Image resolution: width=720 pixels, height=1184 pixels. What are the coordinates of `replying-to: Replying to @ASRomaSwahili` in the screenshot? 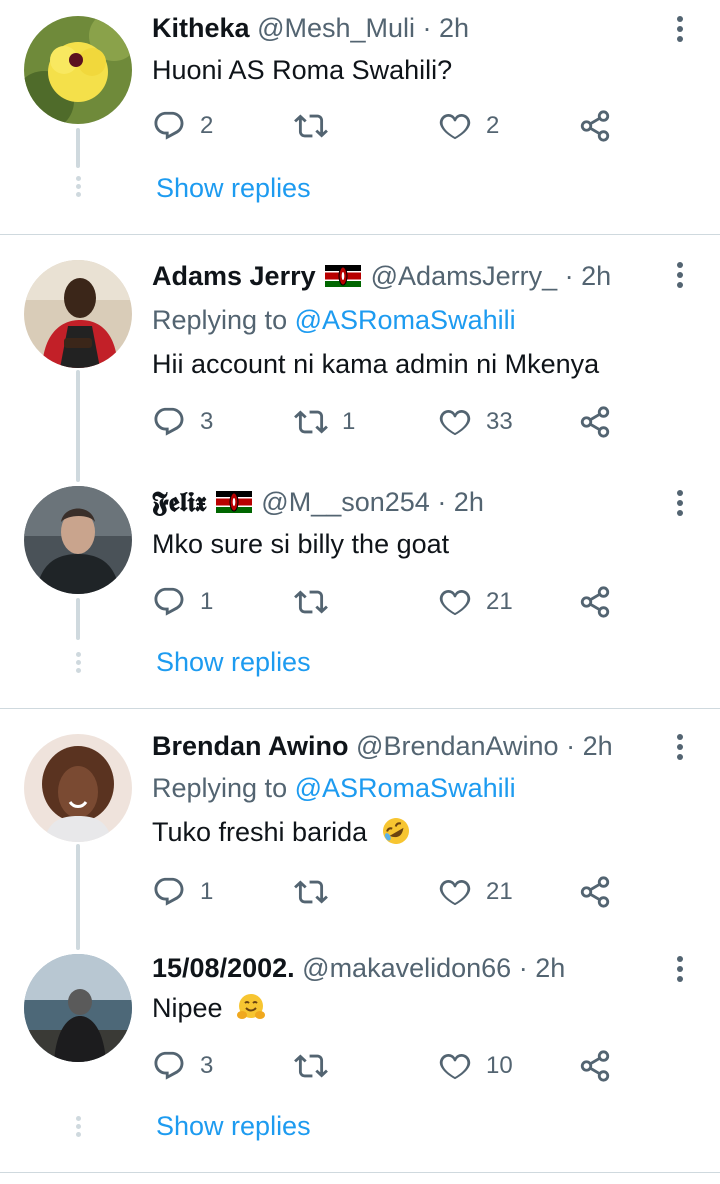 It's located at (334, 788).